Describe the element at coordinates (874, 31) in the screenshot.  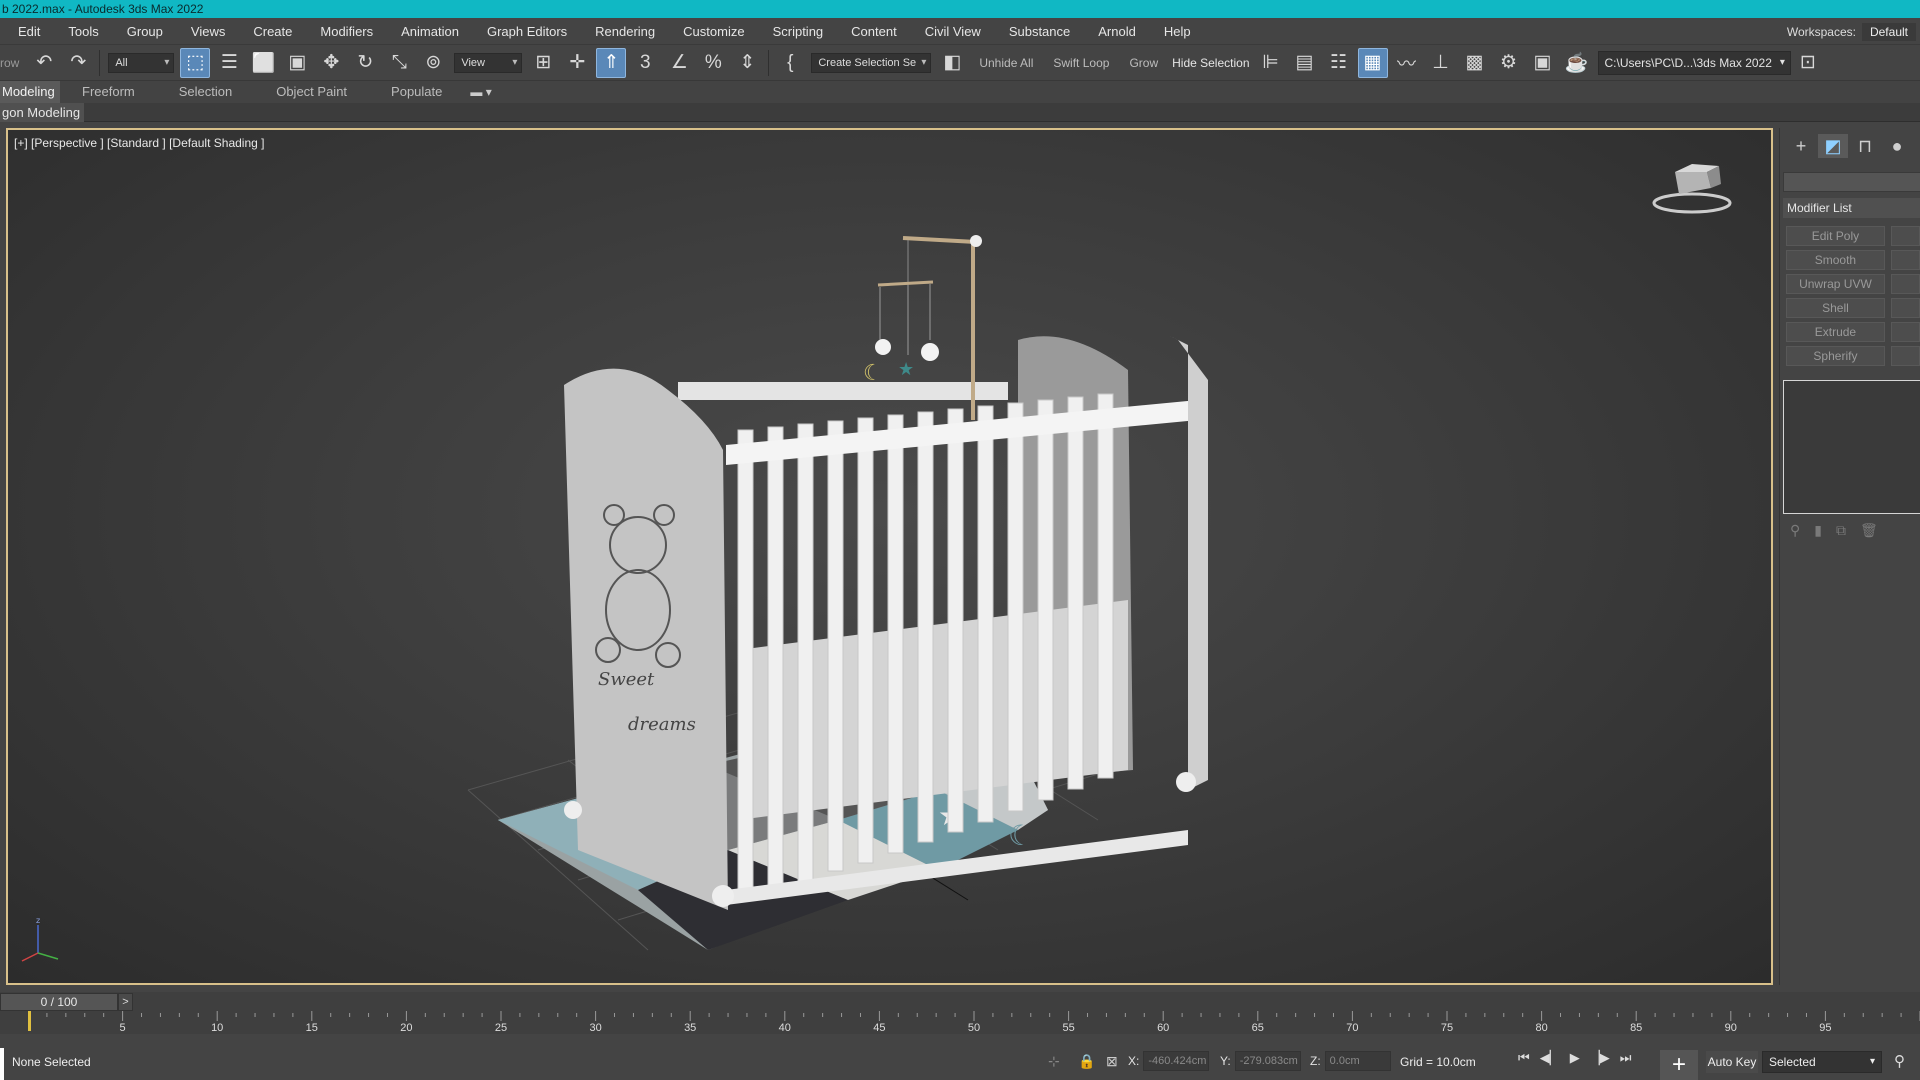
I see `menu-content: Content` at that location.